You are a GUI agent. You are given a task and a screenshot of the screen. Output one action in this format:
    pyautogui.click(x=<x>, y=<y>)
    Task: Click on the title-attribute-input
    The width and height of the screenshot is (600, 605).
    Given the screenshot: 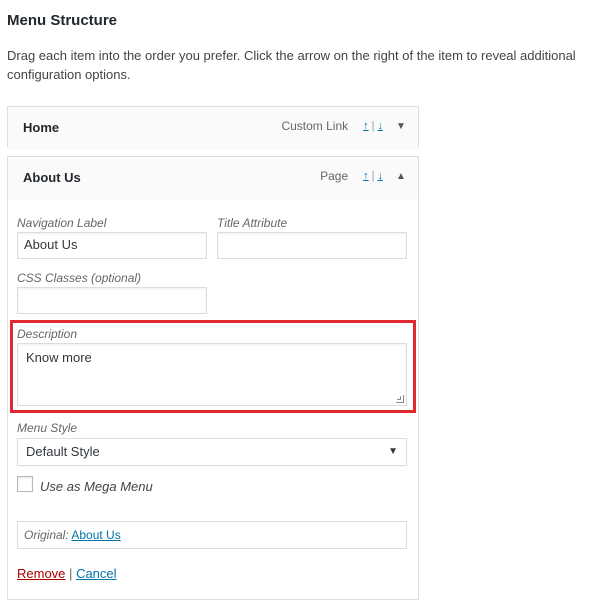 What is the action you would take?
    pyautogui.click(x=312, y=245)
    